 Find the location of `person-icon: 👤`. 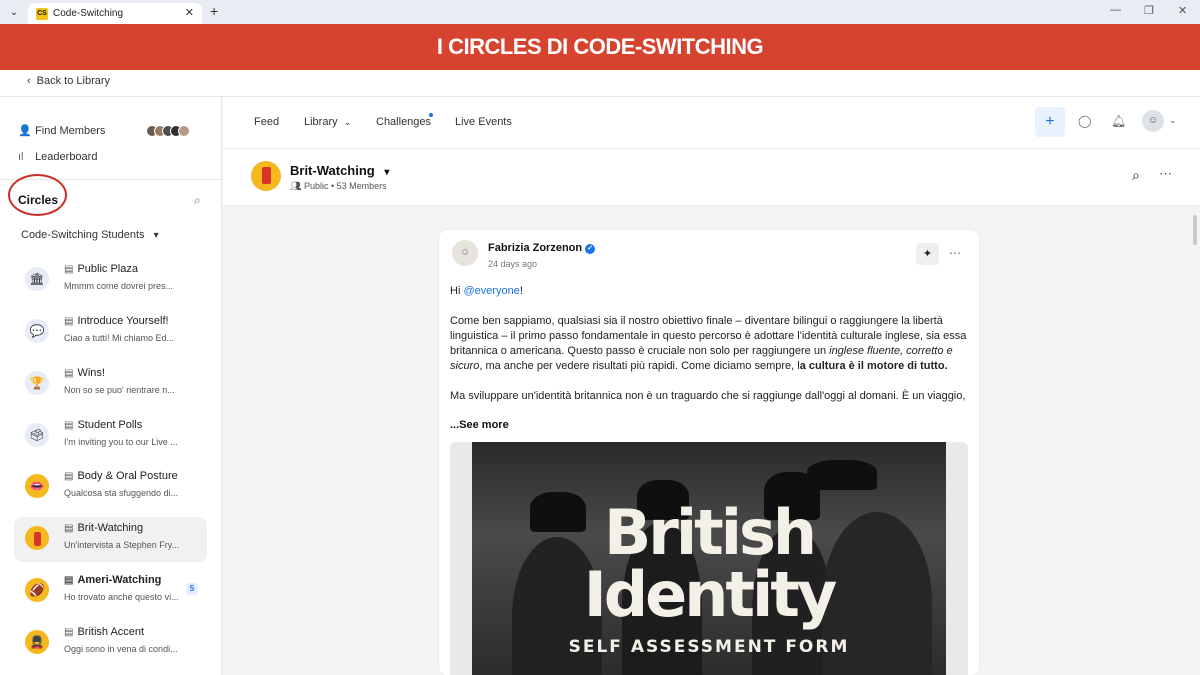

person-icon: 👤 is located at coordinates (25, 131).